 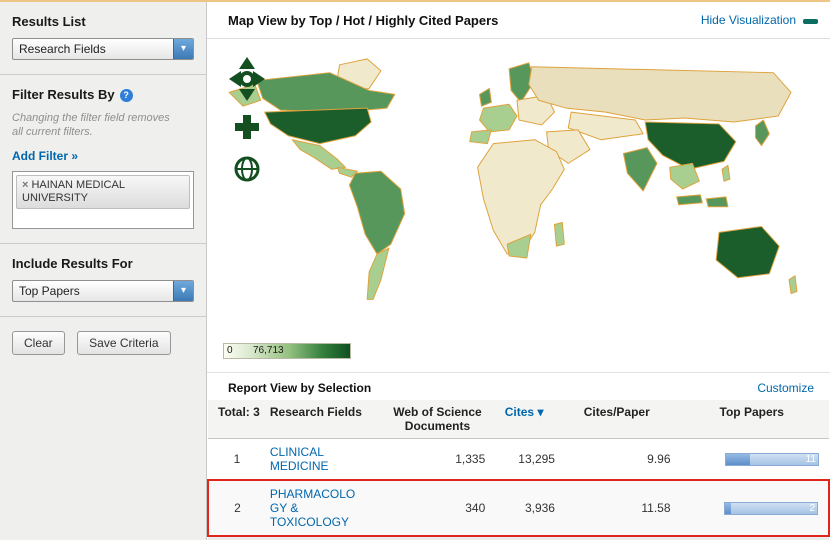 I want to click on include-section: Include Results For Top Papers ▾, so click(x=103, y=281).